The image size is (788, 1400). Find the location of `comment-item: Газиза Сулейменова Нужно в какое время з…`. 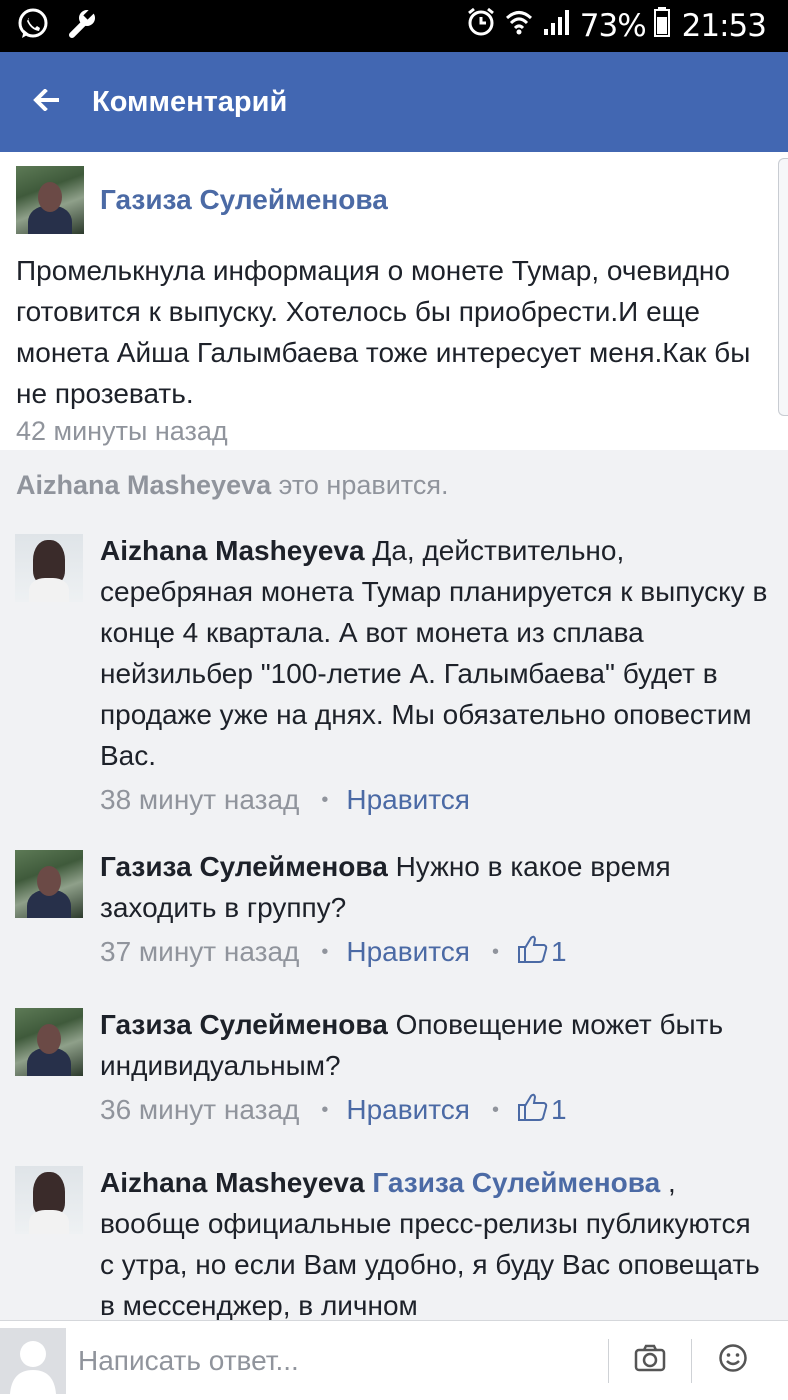

comment-item: Газиза Сулейменова Нужно в какое время з… is located at coordinates (395, 909).